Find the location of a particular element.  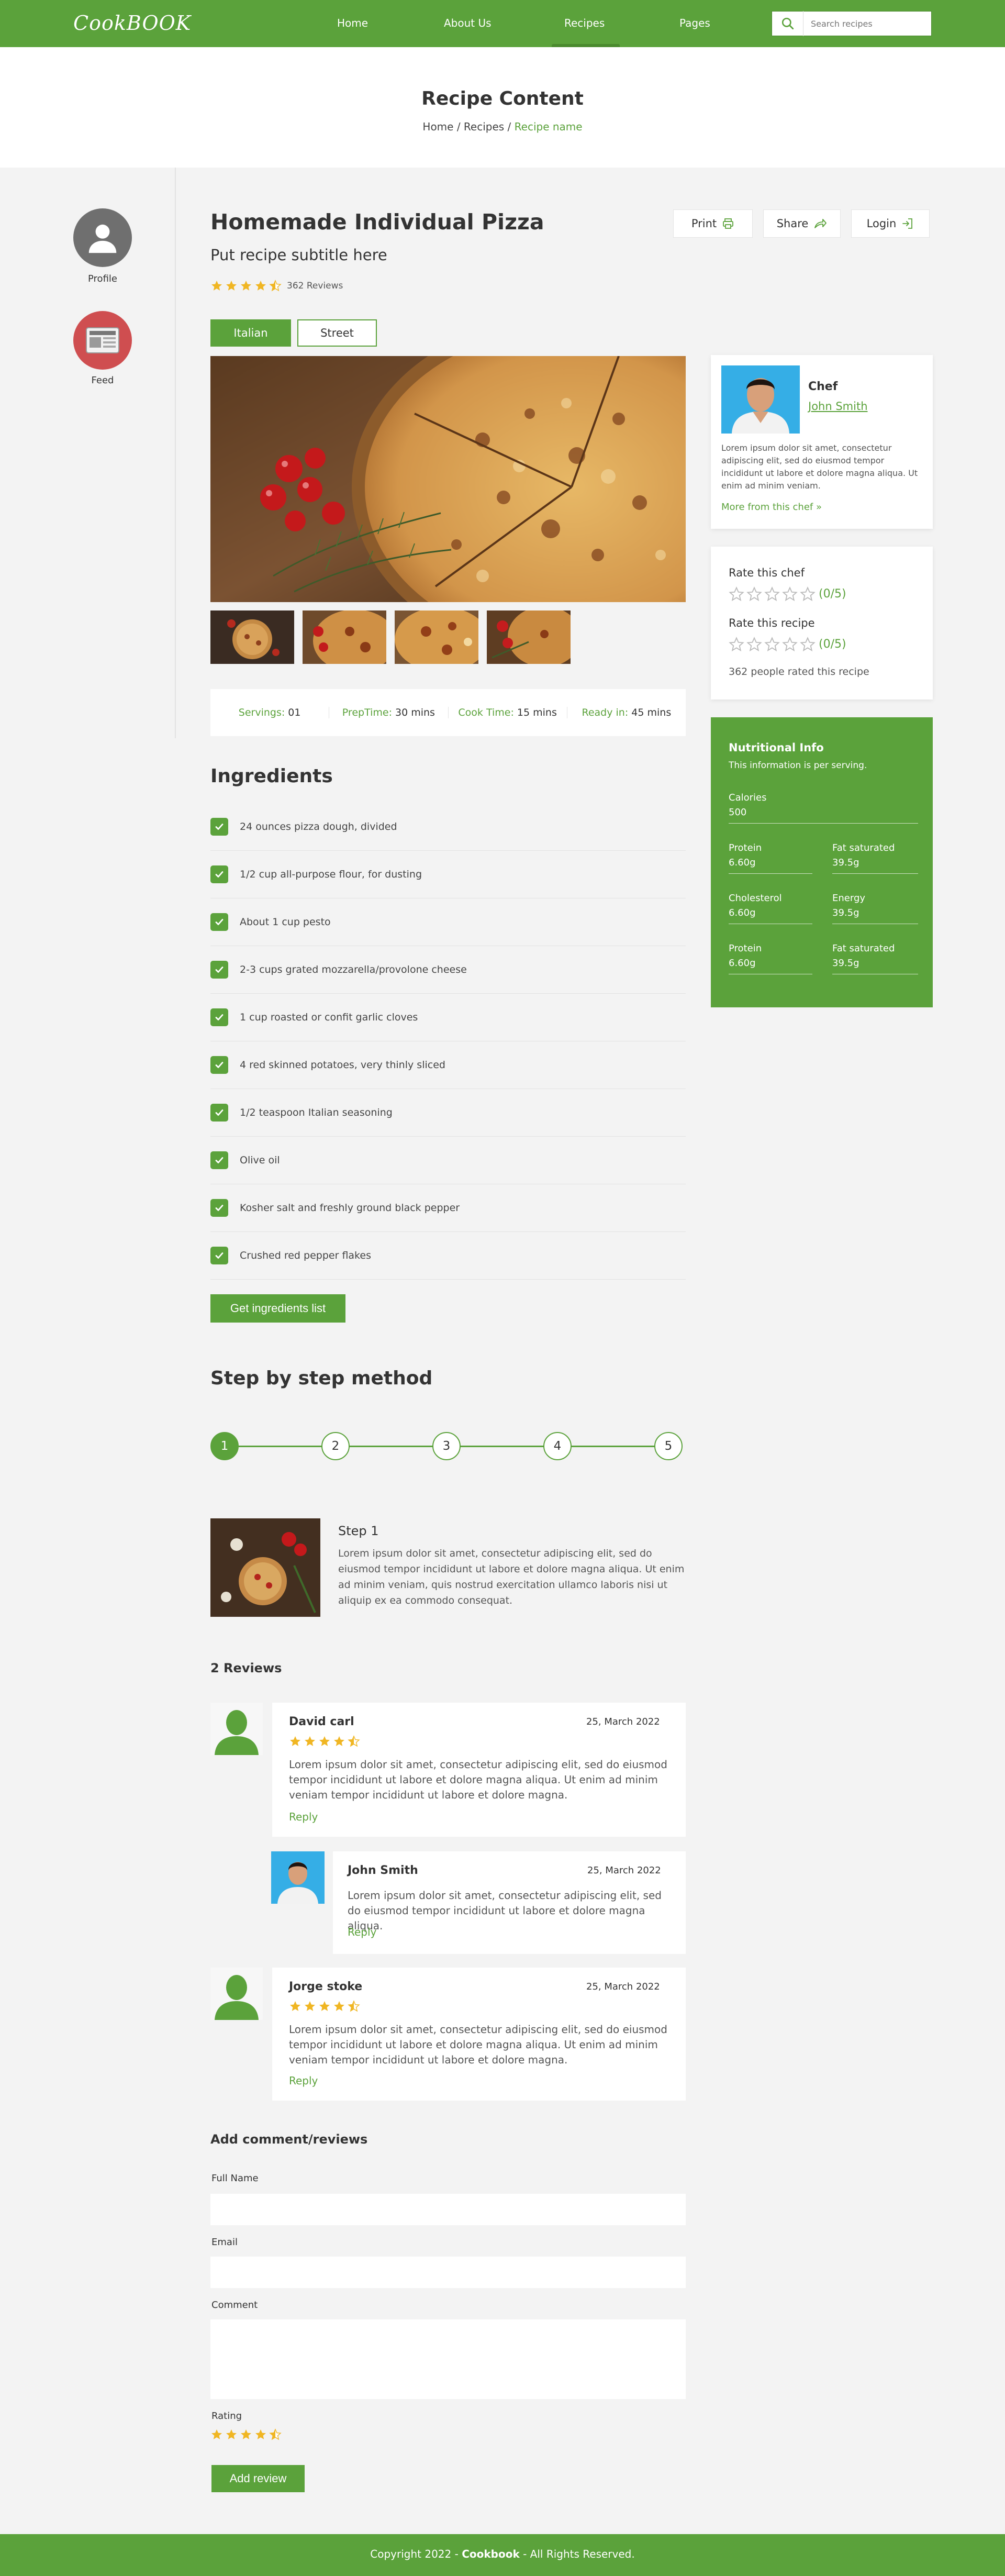

email-input is located at coordinates (448, 2272).